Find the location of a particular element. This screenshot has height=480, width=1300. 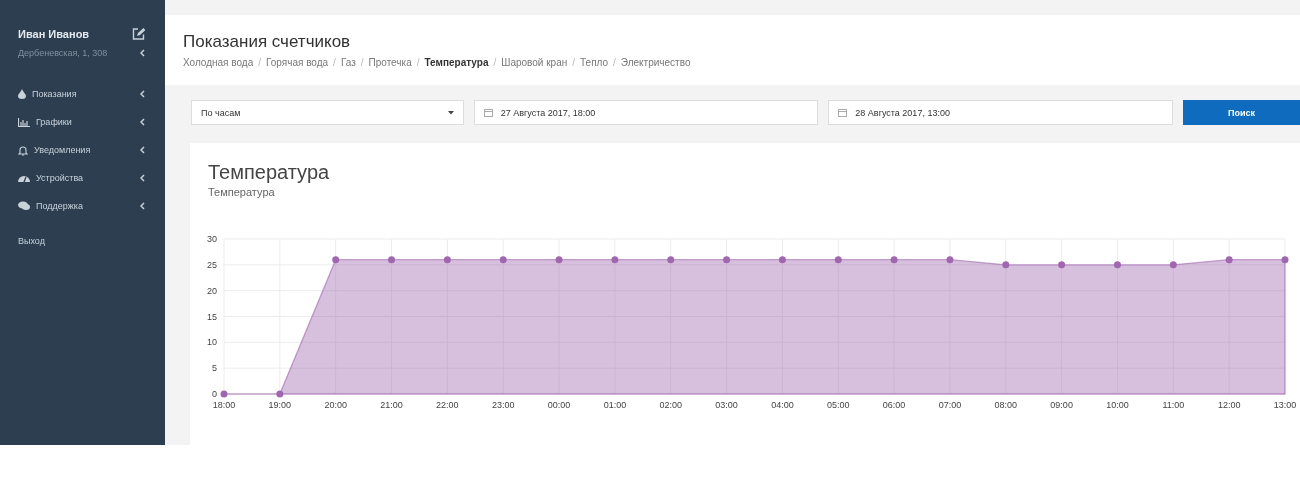

user-address: Дербеневская, 1, 308 is located at coordinates (63, 53).